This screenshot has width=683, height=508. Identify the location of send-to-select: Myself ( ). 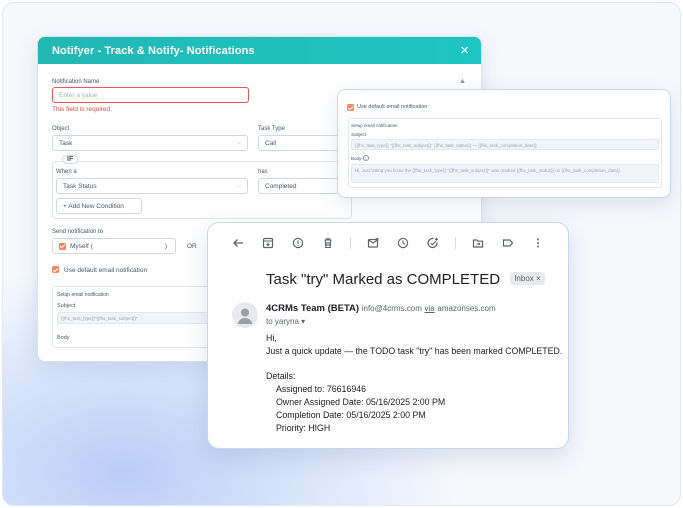
(114, 246).